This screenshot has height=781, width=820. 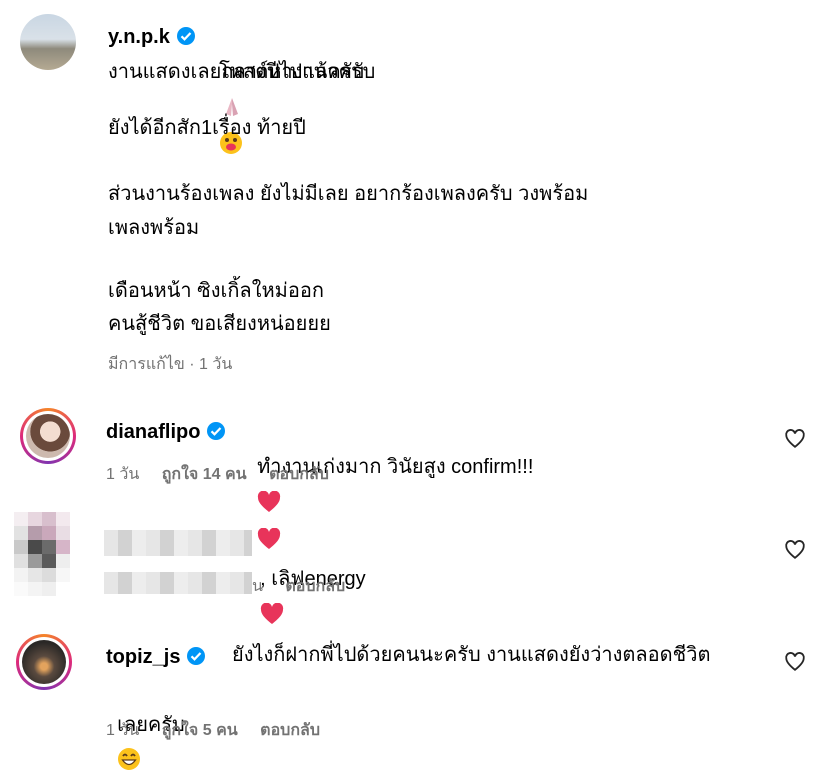 I want to click on comment-meta: 1 วัน ถูกใจ 5 คน ตอบกลับ, so click(x=213, y=730).